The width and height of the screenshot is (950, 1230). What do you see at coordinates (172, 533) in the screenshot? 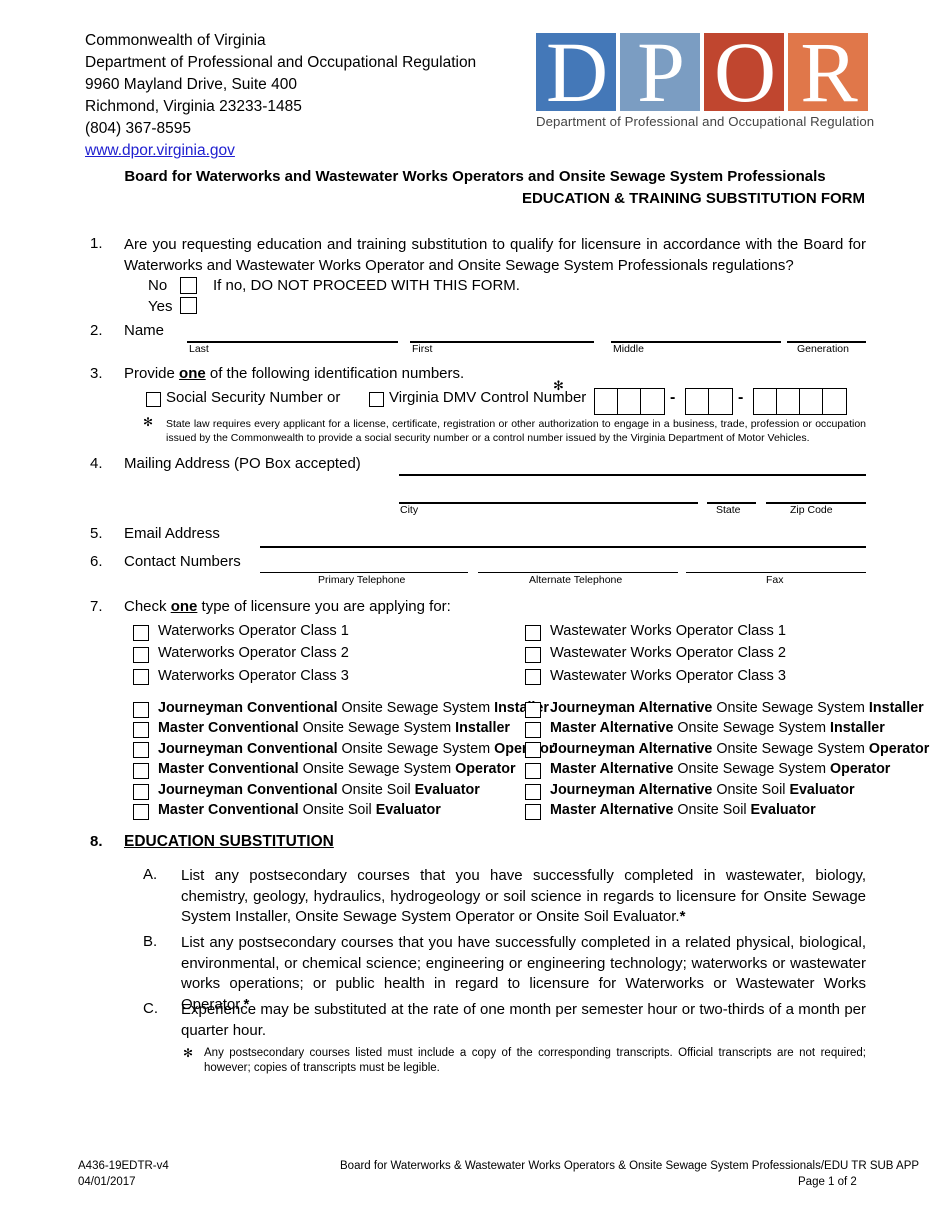
I see `q5-label: Email Address` at bounding box center [172, 533].